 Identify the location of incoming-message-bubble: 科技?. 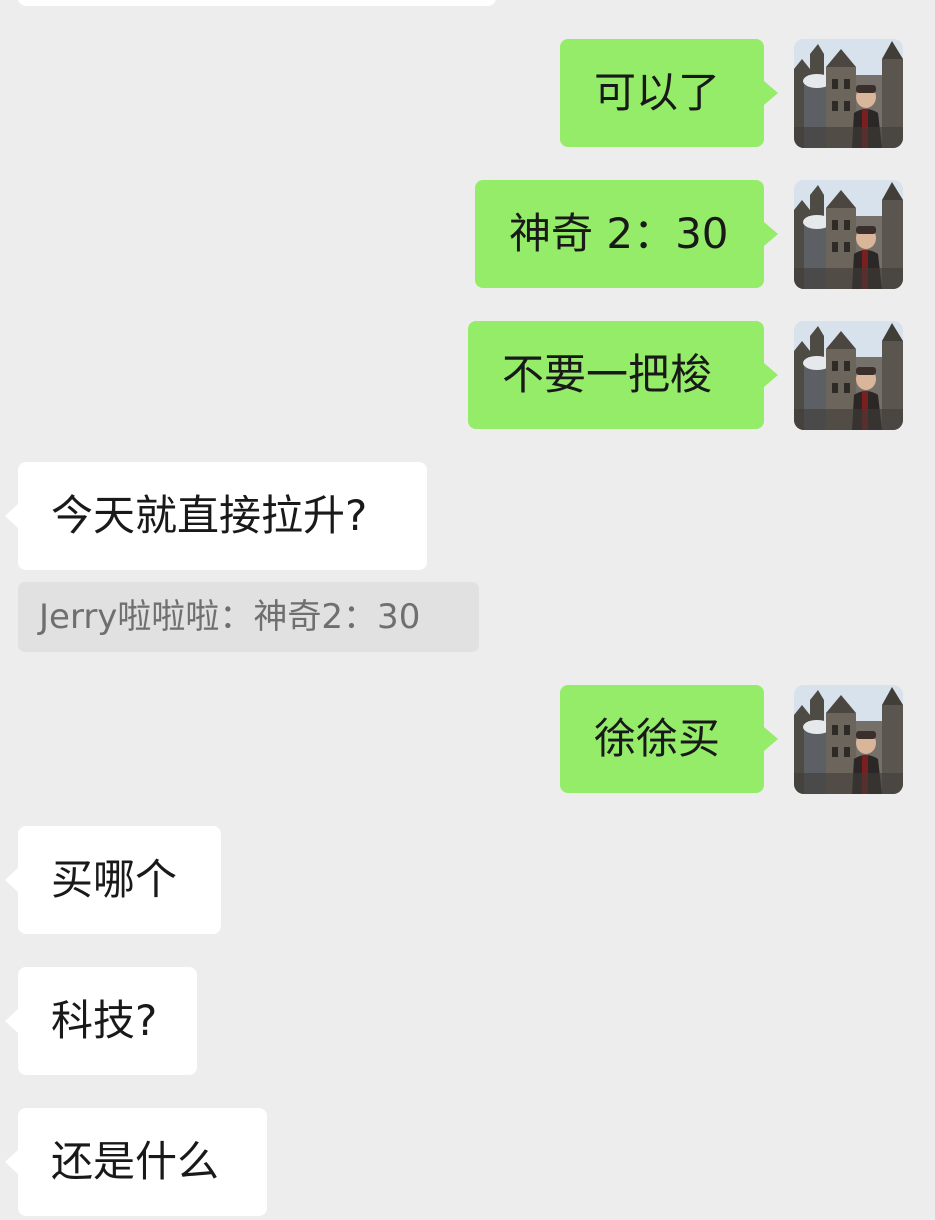
(101, 1021).